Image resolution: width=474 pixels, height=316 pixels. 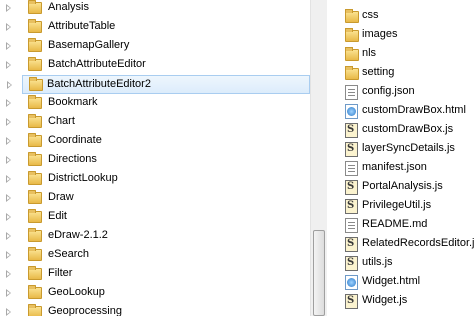 What do you see at coordinates (400, 16) in the screenshot?
I see `file-list-item: css` at bounding box center [400, 16].